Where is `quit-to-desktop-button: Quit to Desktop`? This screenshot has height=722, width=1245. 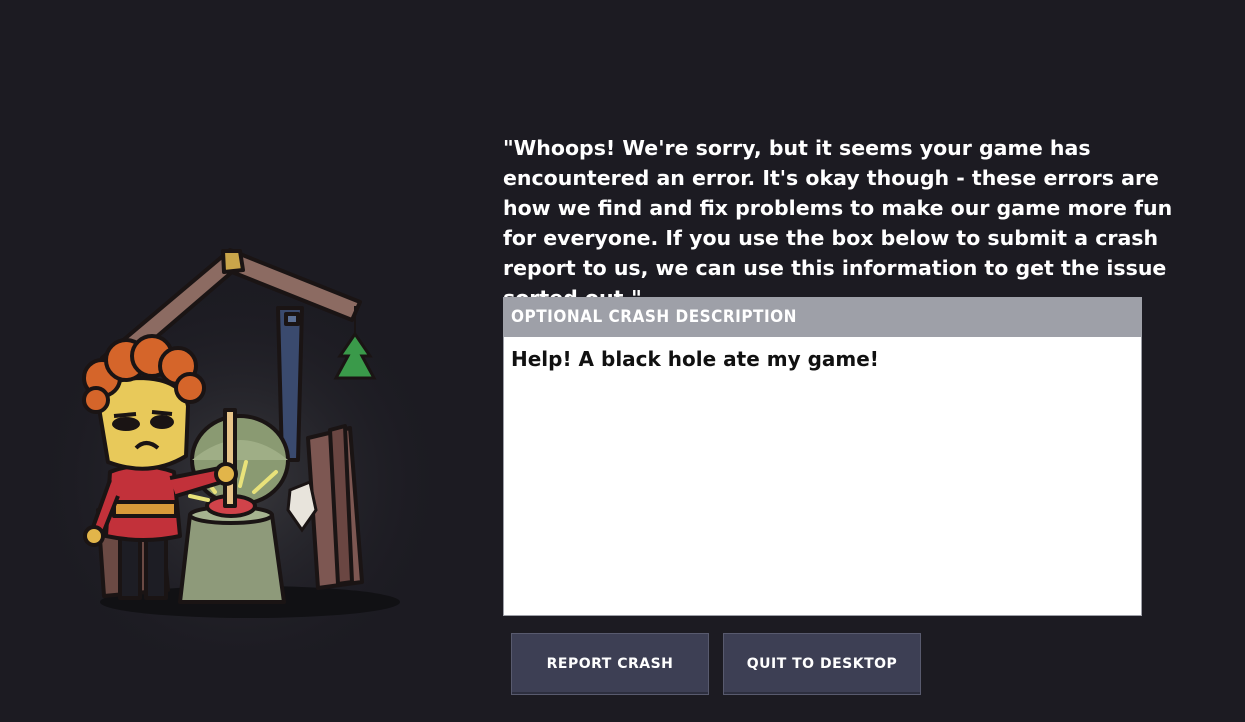 quit-to-desktop-button: Quit to Desktop is located at coordinates (822, 664).